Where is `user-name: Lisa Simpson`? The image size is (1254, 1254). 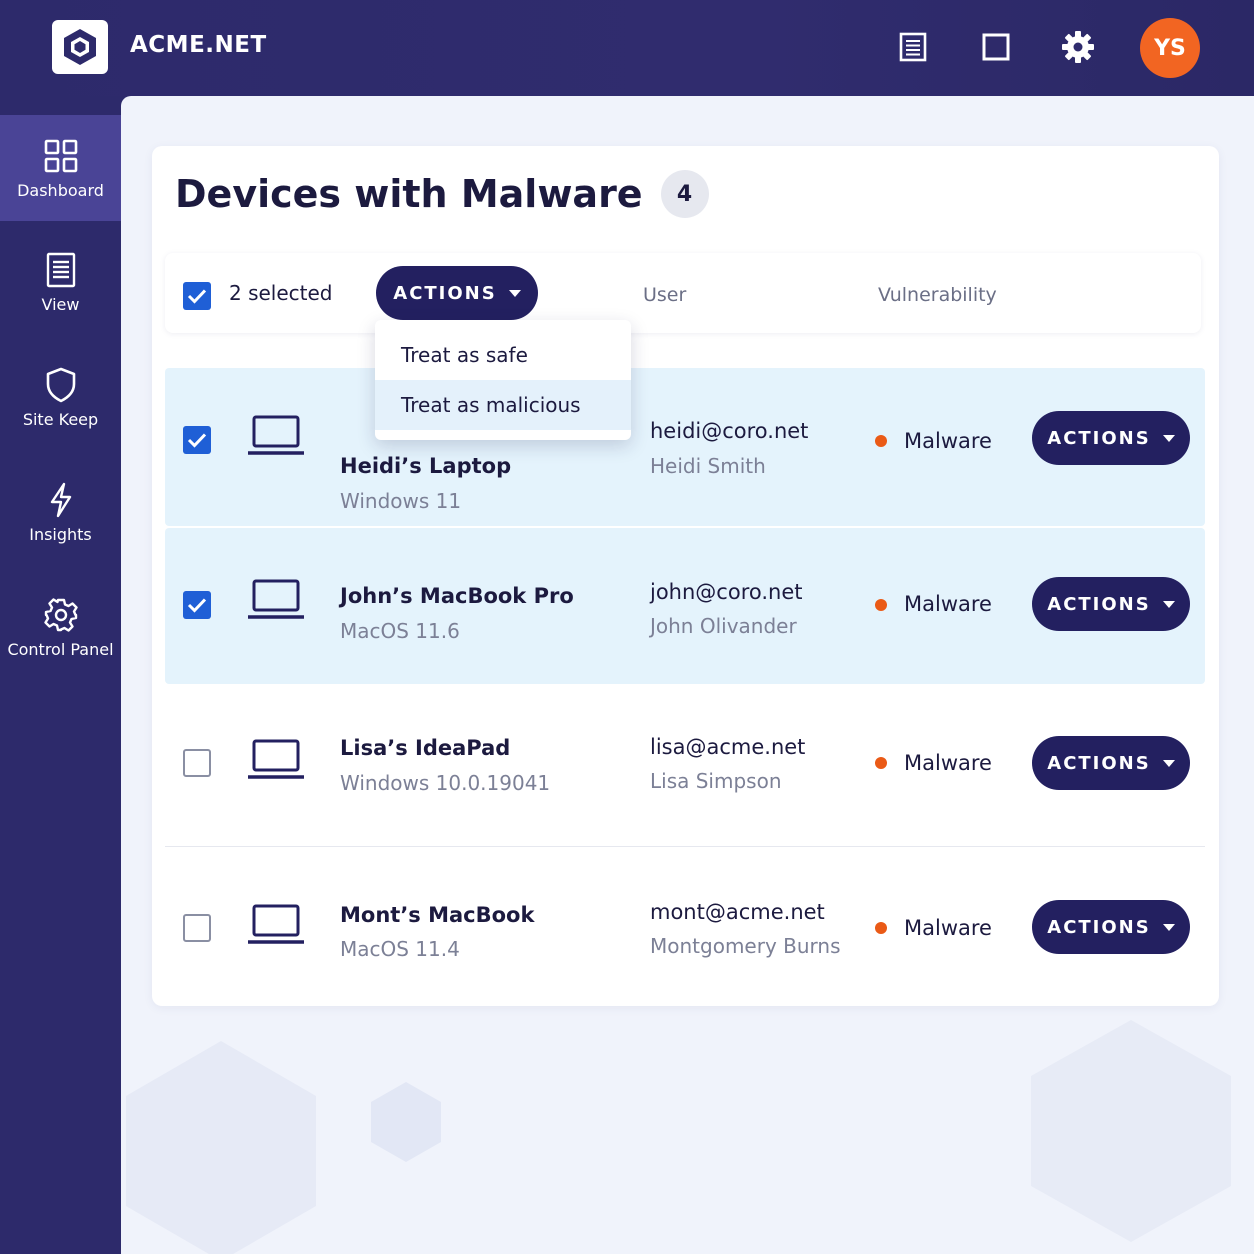 user-name: Lisa Simpson is located at coordinates (716, 781).